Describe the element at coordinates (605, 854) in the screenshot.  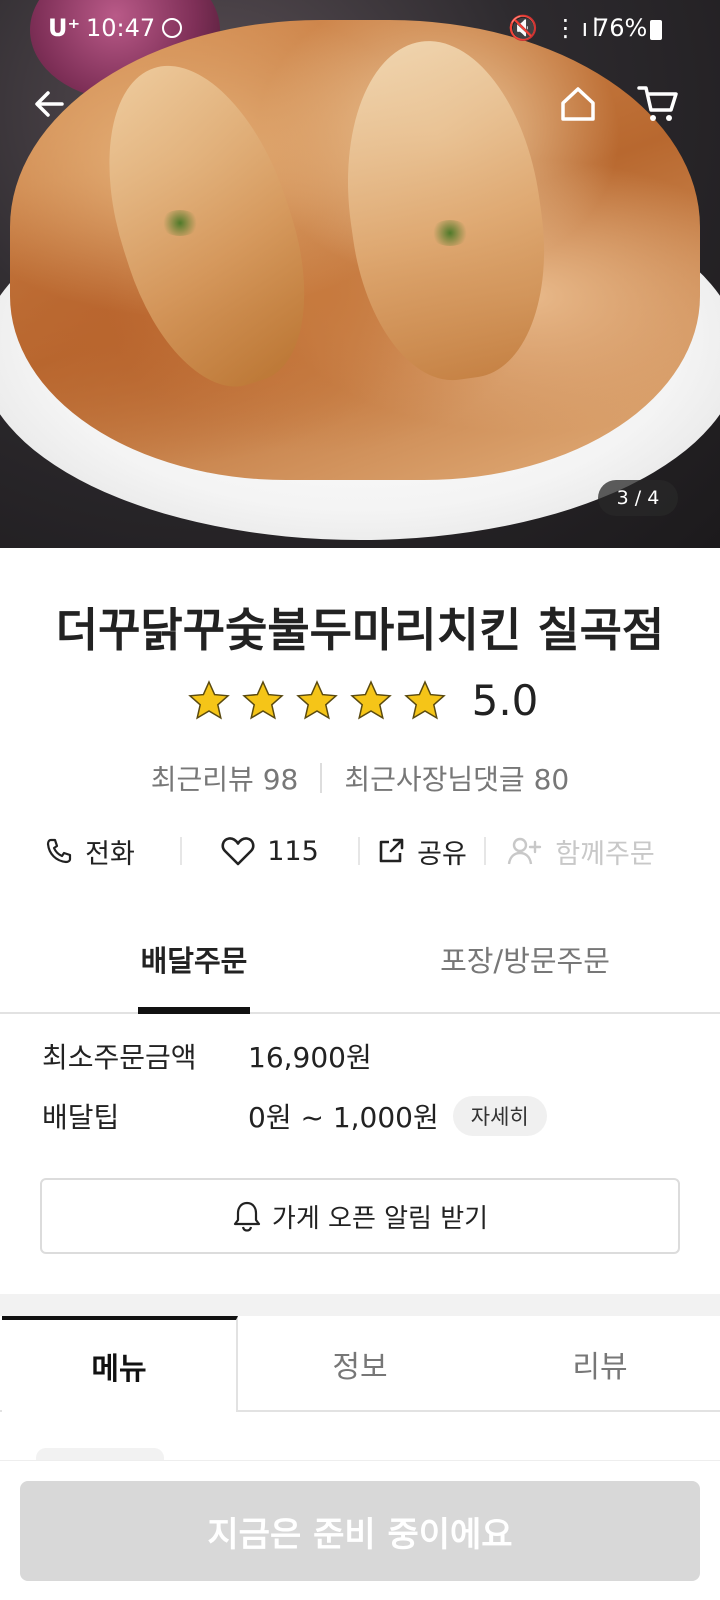
I see `group-order-label: 함께주문` at that location.